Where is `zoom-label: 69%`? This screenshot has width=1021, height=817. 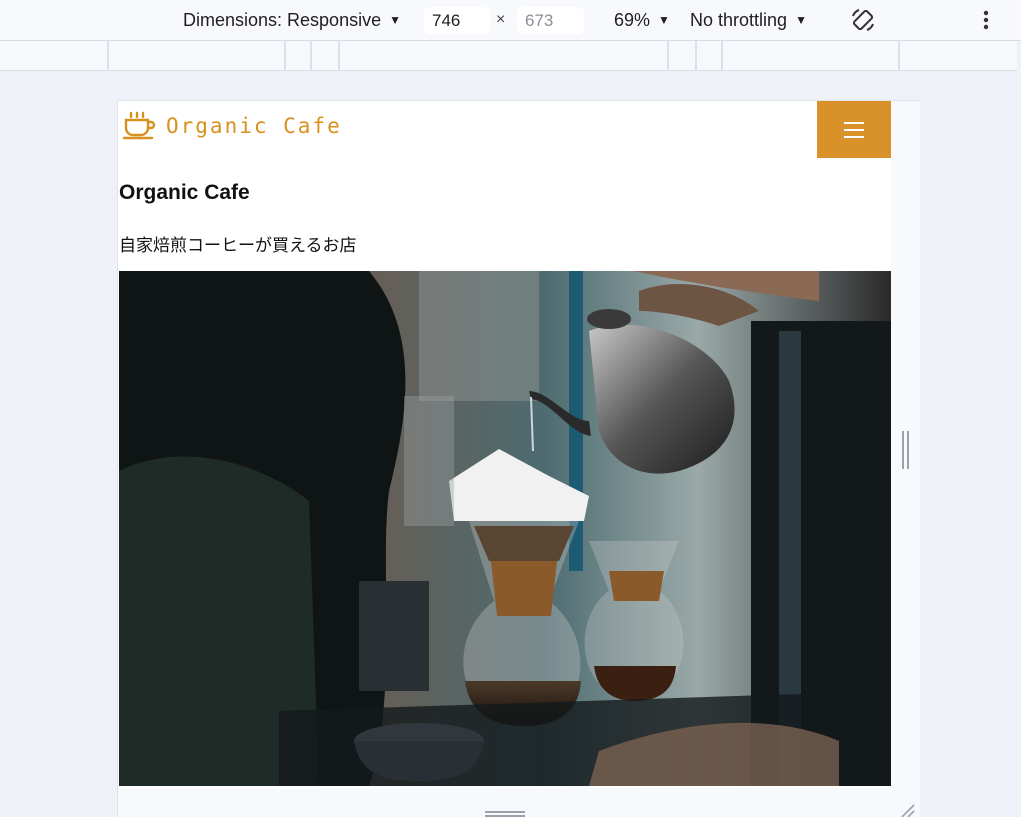
zoom-label: 69% is located at coordinates (632, 19).